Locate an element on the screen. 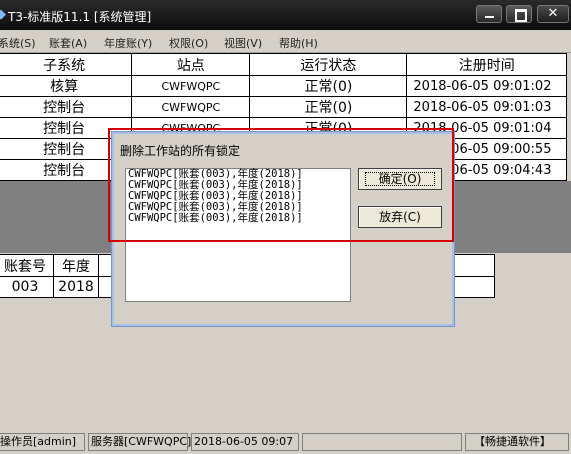 This screenshot has height=454, width=571. menu-system: 系统(S) is located at coordinates (18, 43).